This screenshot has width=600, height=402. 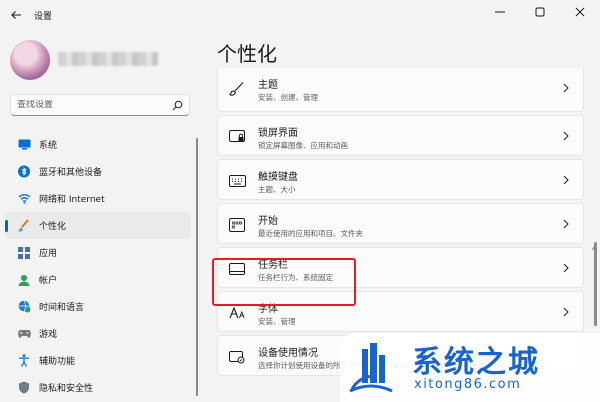 I want to click on window-controls, so click(x=540, y=15).